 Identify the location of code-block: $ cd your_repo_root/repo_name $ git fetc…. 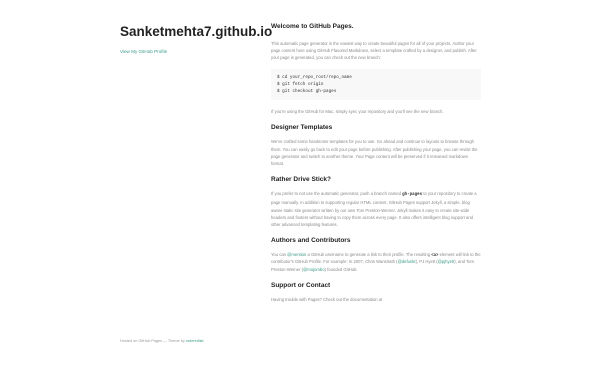
(376, 84).